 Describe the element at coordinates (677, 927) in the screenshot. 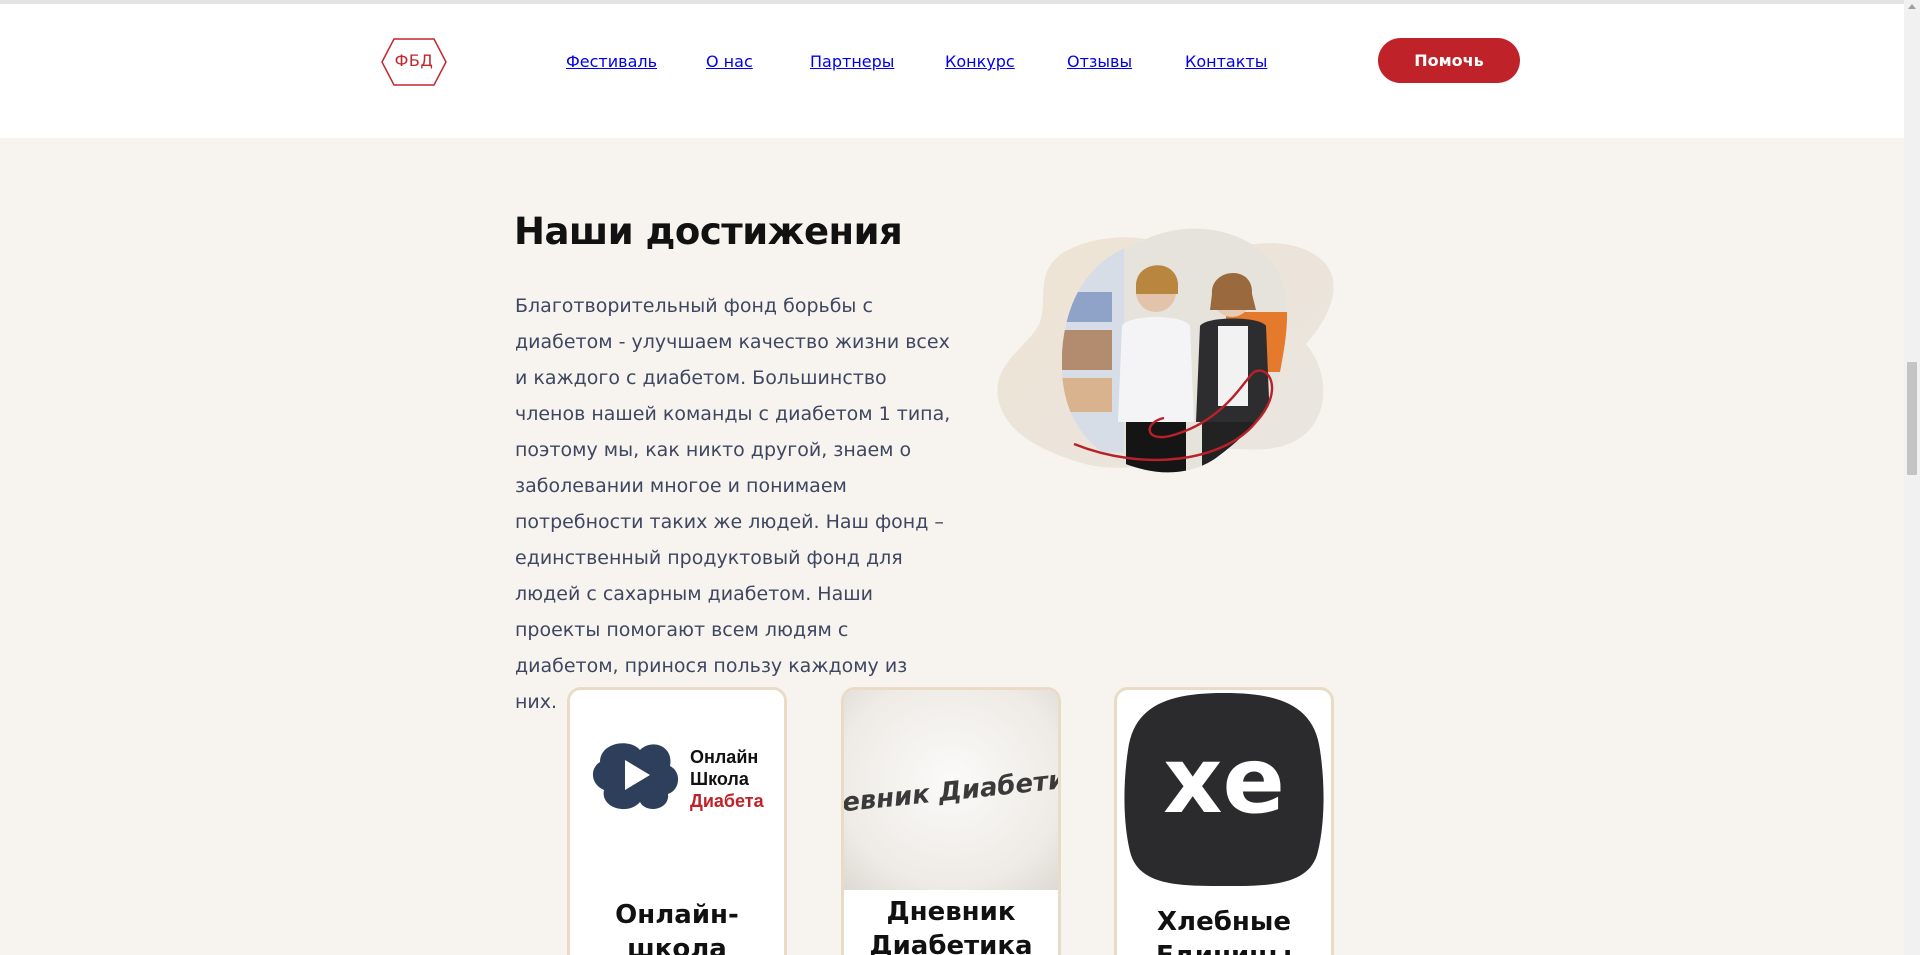

I see `card-title-online-school: Онлайн-школа диабета` at that location.